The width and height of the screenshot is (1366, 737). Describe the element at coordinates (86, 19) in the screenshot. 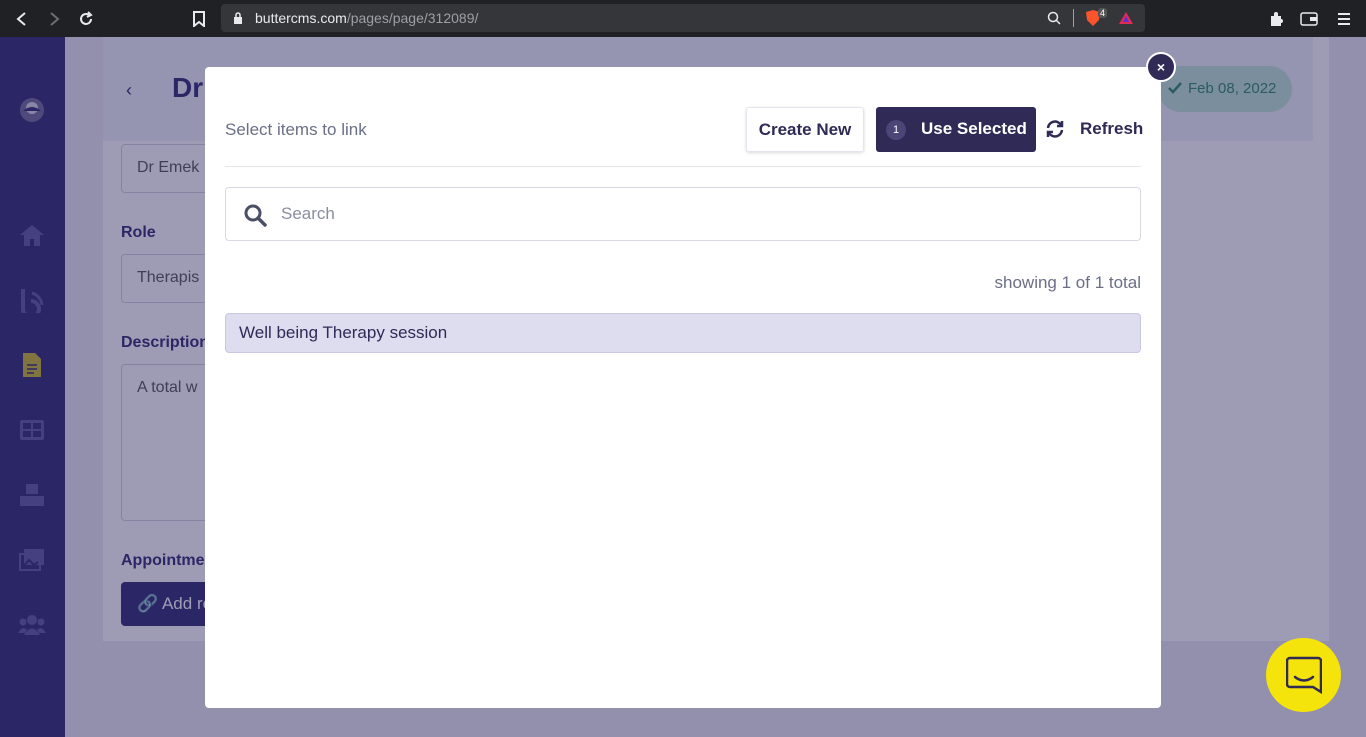

I see `reload-icon` at that location.